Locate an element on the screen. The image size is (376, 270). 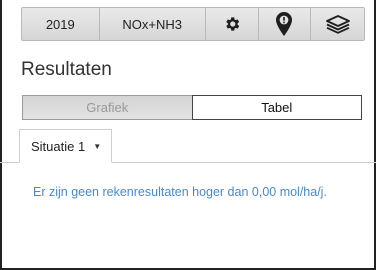
gear-icon is located at coordinates (232, 24).